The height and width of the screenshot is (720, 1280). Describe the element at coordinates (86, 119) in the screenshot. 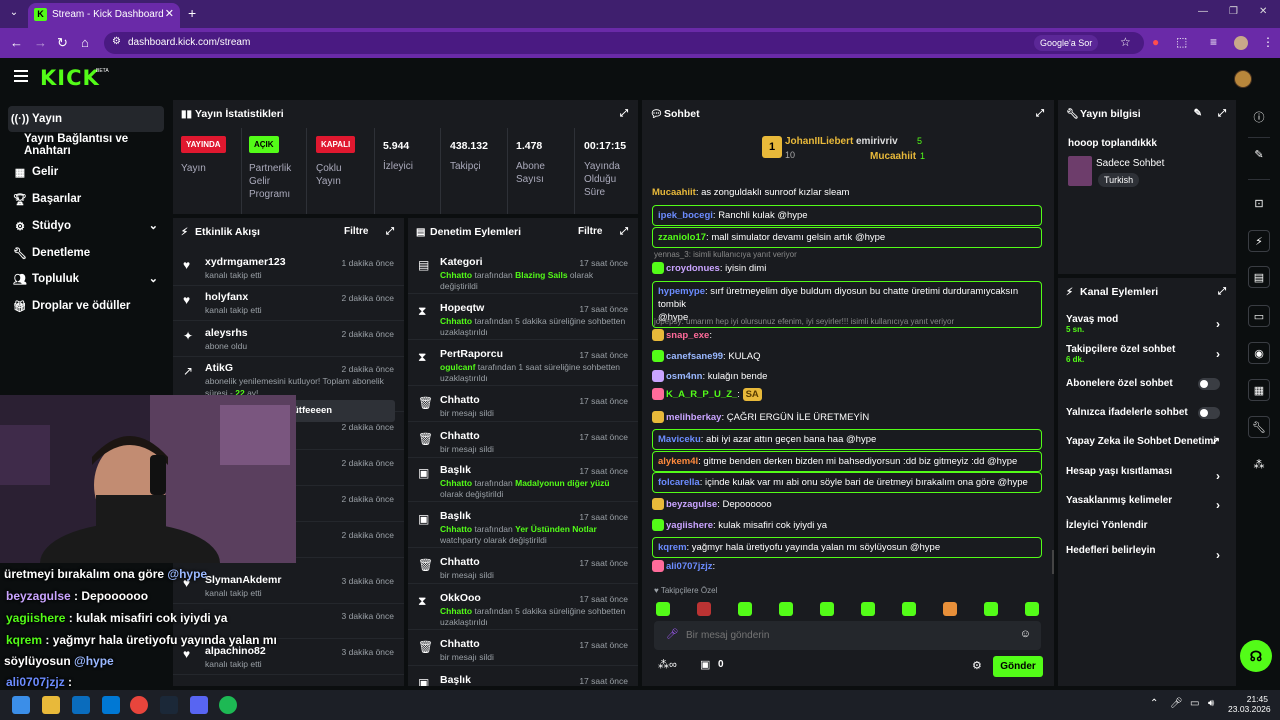

I see `sidebar-item-stream: ((·)) Yayın` at that location.